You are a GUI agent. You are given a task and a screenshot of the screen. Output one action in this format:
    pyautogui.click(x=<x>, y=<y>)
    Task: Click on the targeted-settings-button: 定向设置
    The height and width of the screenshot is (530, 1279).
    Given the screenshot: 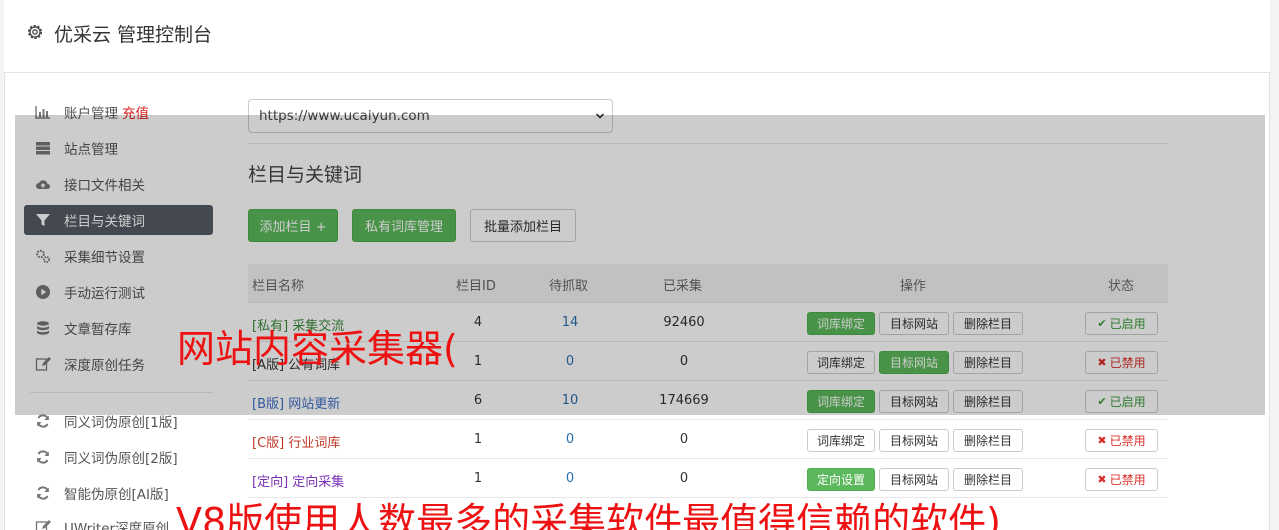 What is the action you would take?
    pyautogui.click(x=841, y=479)
    